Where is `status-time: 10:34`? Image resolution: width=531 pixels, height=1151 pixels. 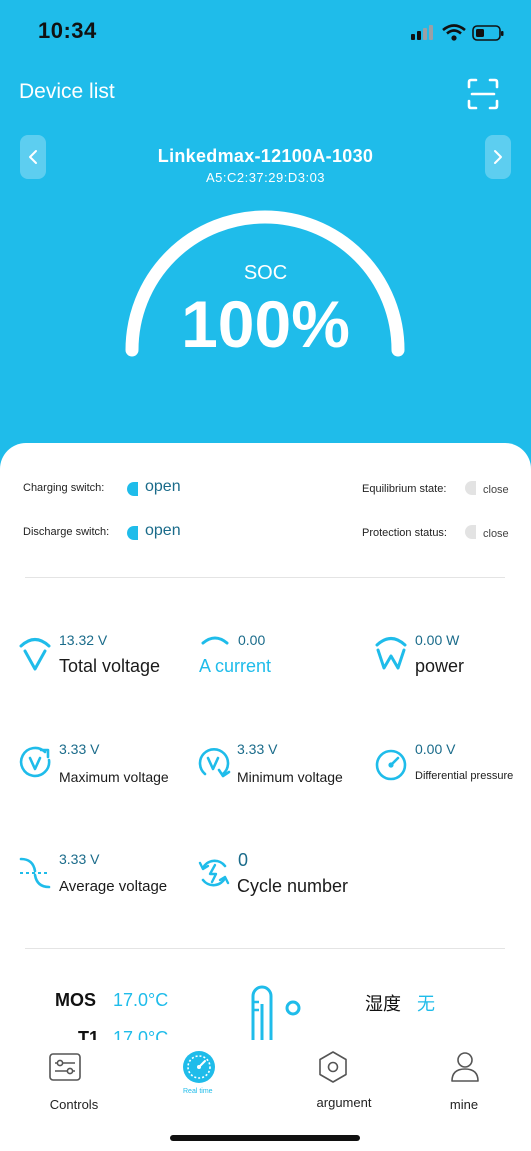
status-time: 10:34 is located at coordinates (67, 30).